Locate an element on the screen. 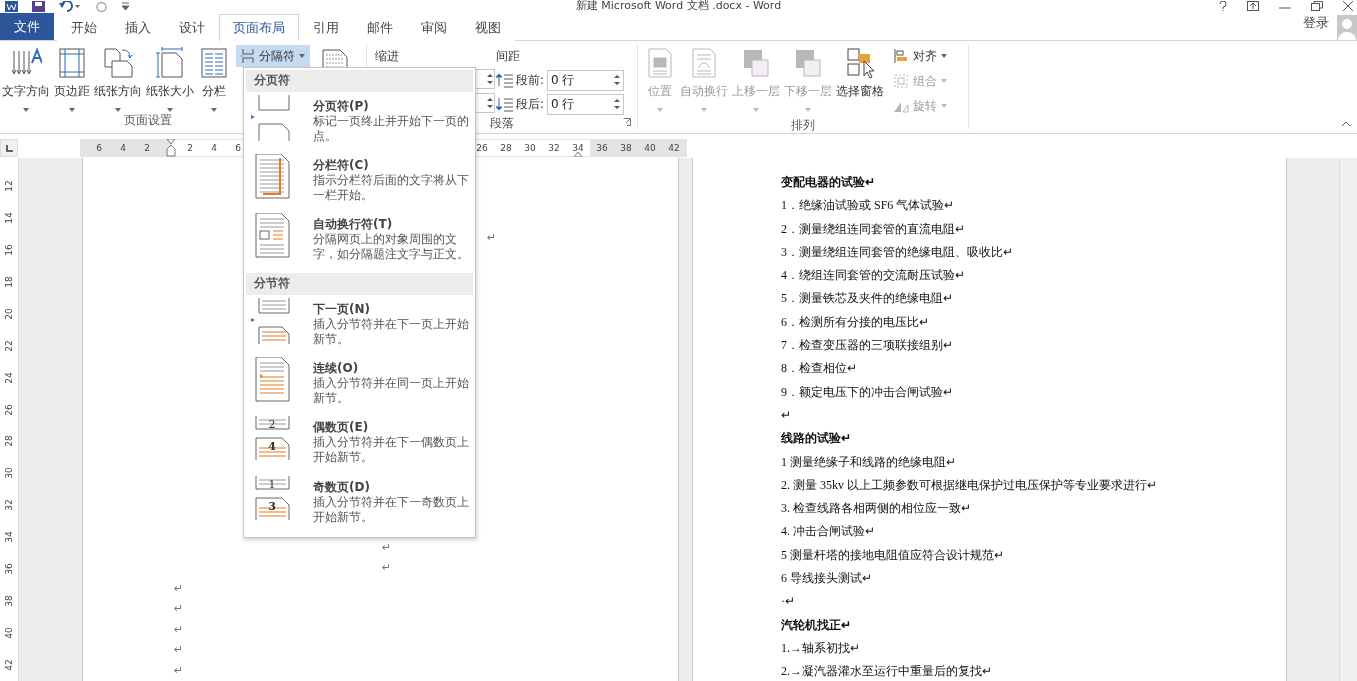 Image resolution: width=1357 pixels, height=681 pixels. scrollbar is located at coordinates (1348, 419).